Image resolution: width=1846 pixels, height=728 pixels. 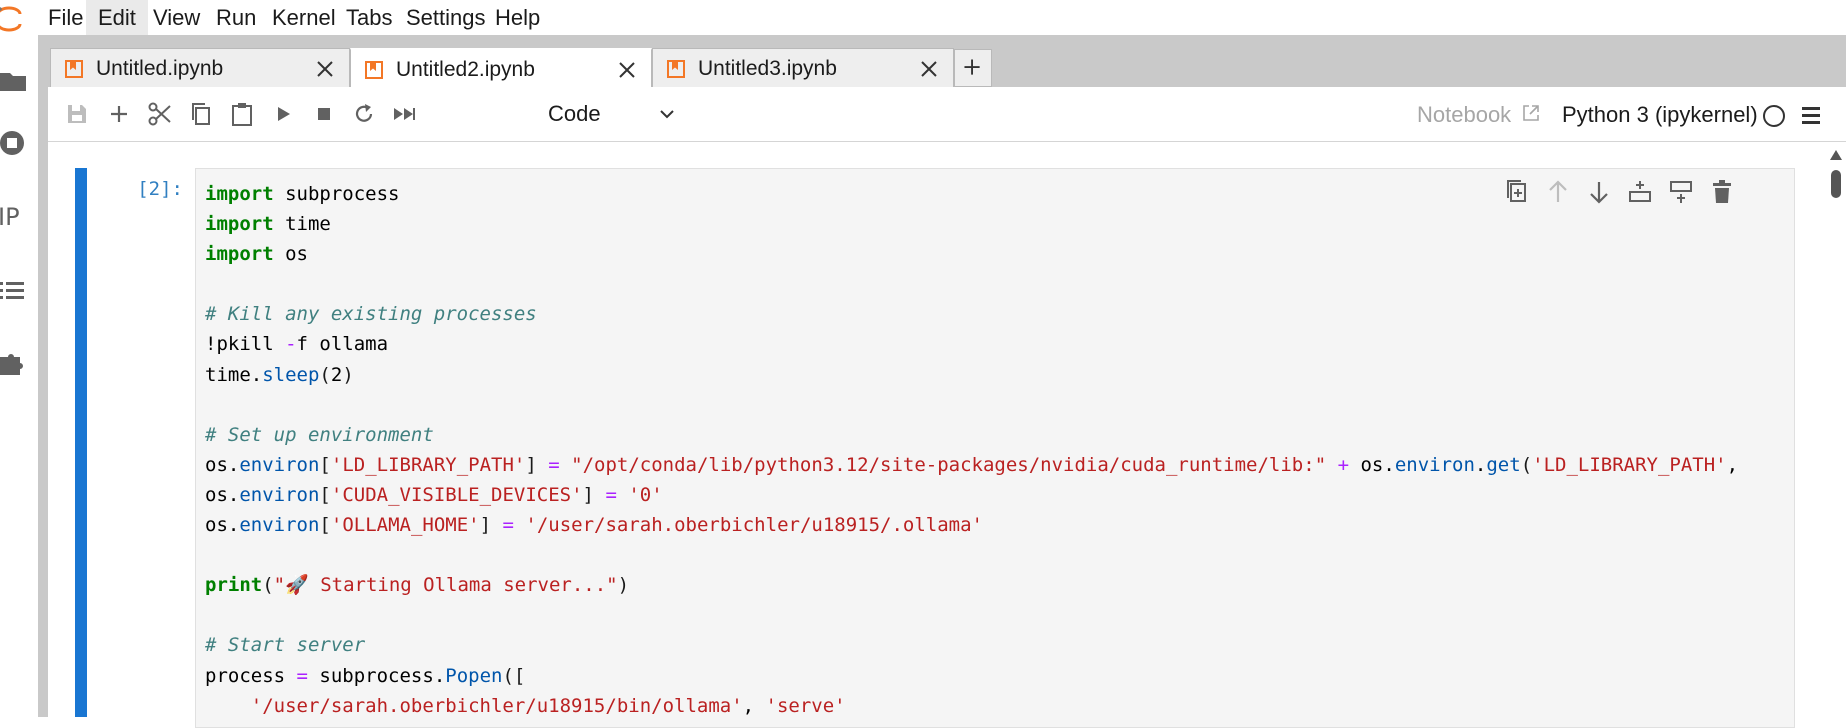 What do you see at coordinates (1836, 184) in the screenshot?
I see `scroll-thumb` at bounding box center [1836, 184].